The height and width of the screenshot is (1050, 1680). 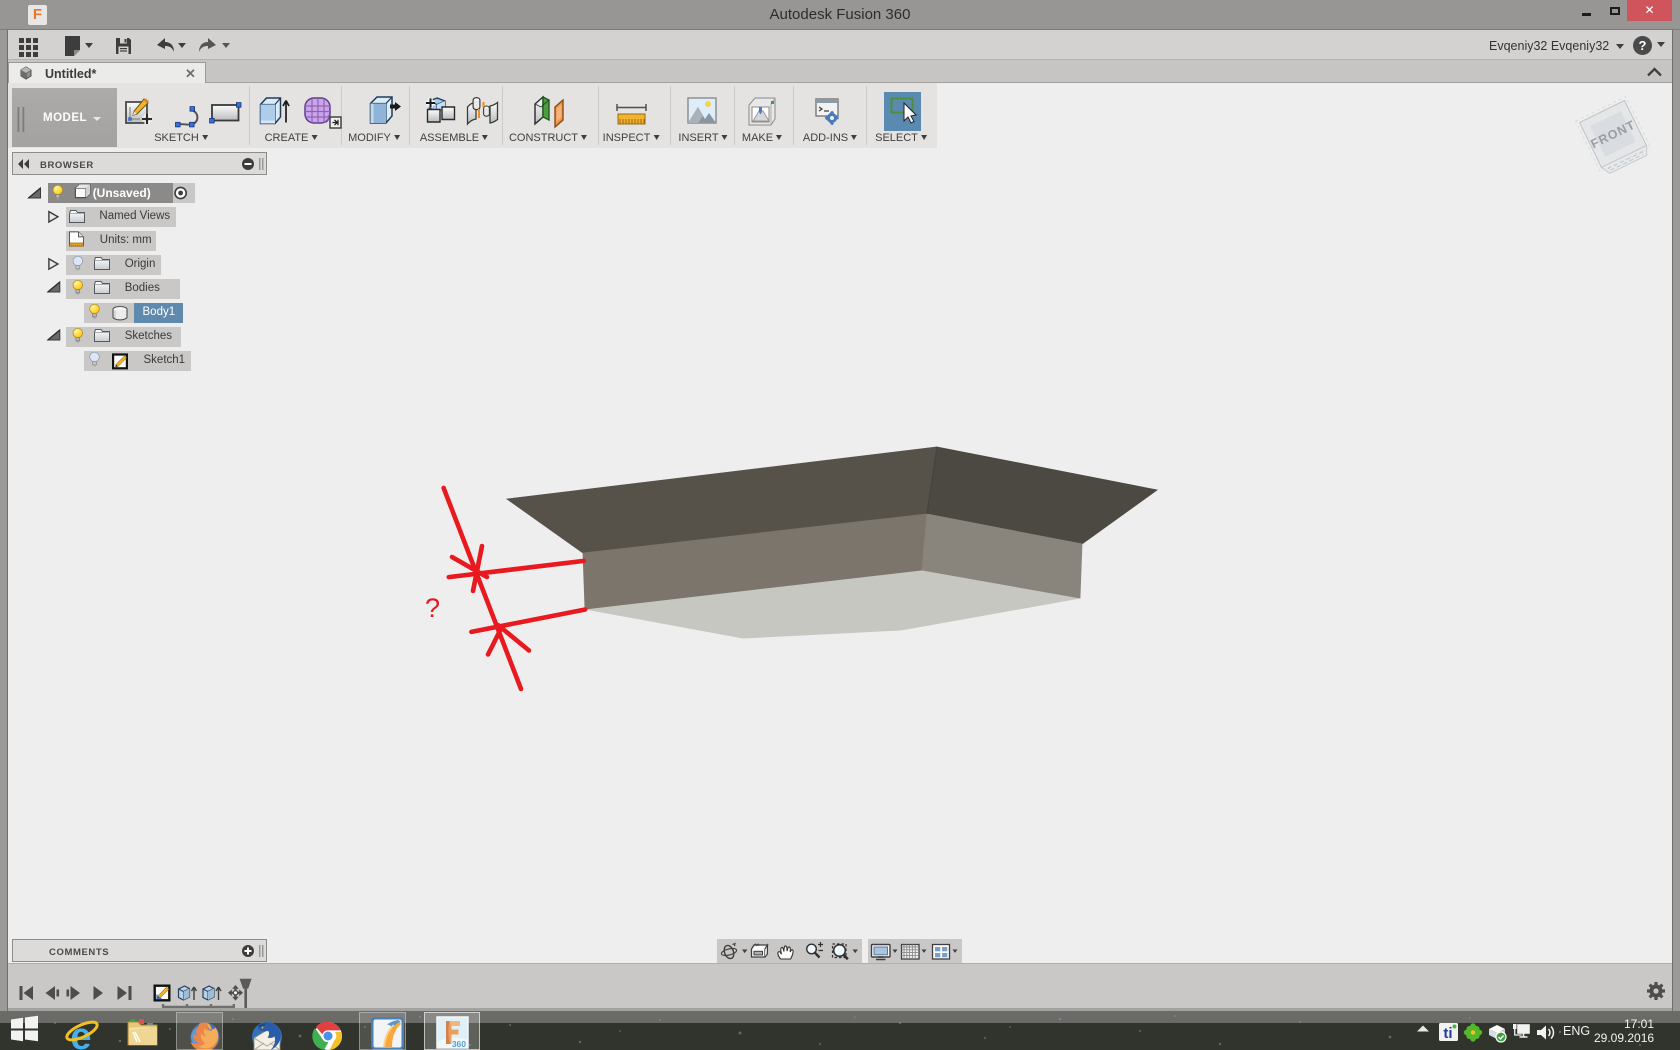 What do you see at coordinates (1447, 1033) in the screenshot?
I see `svg-text: ti` at bounding box center [1447, 1033].